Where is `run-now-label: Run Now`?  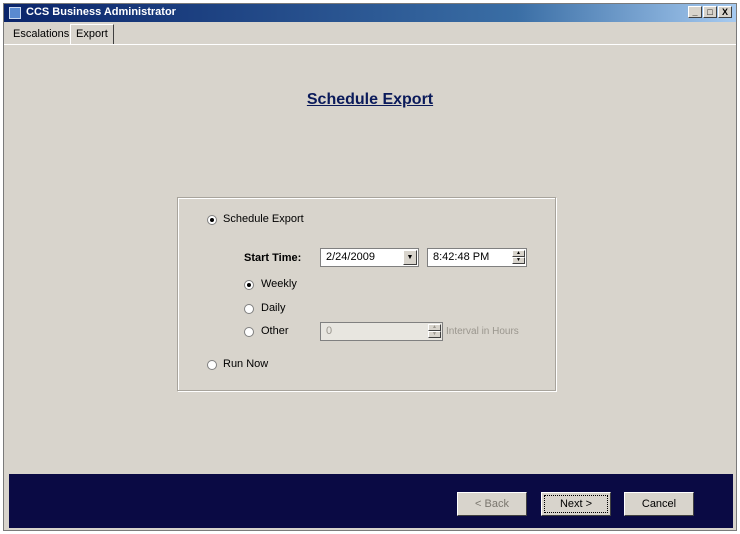
run-now-label: Run Now is located at coordinates (246, 364).